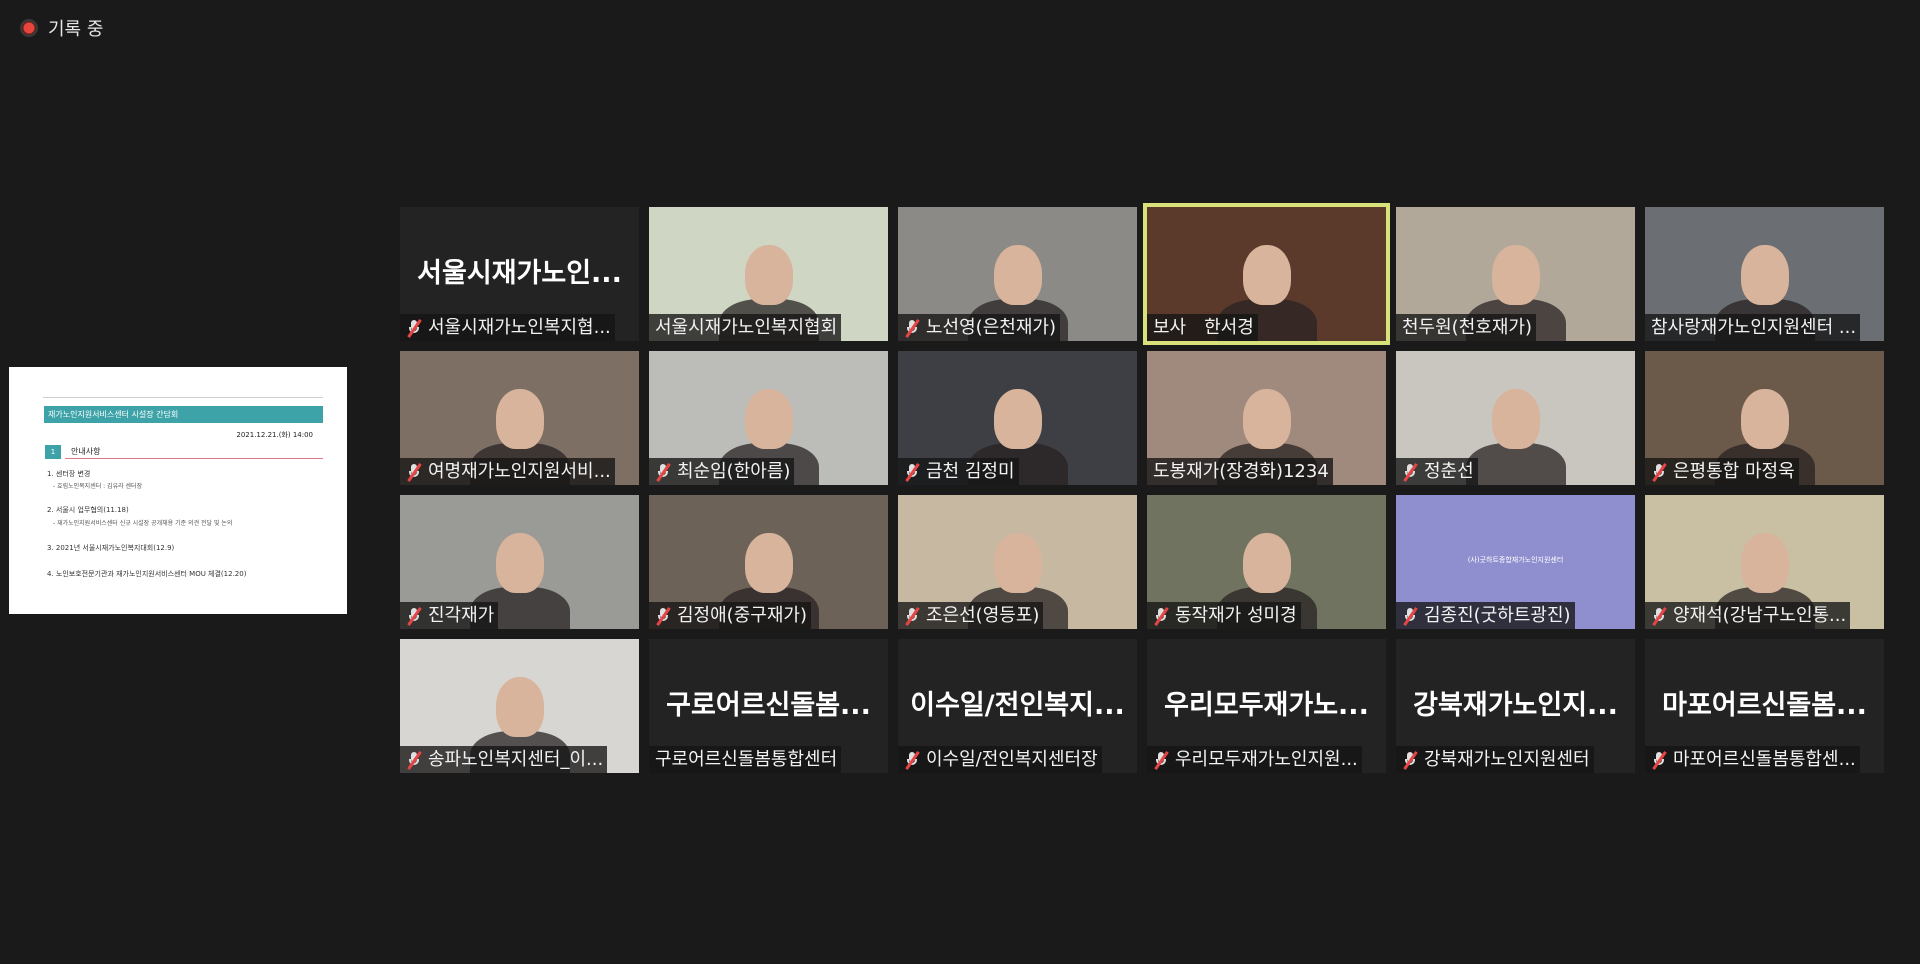 The height and width of the screenshot is (964, 1920). I want to click on recording-indicator: 기록 중, so click(61, 28).